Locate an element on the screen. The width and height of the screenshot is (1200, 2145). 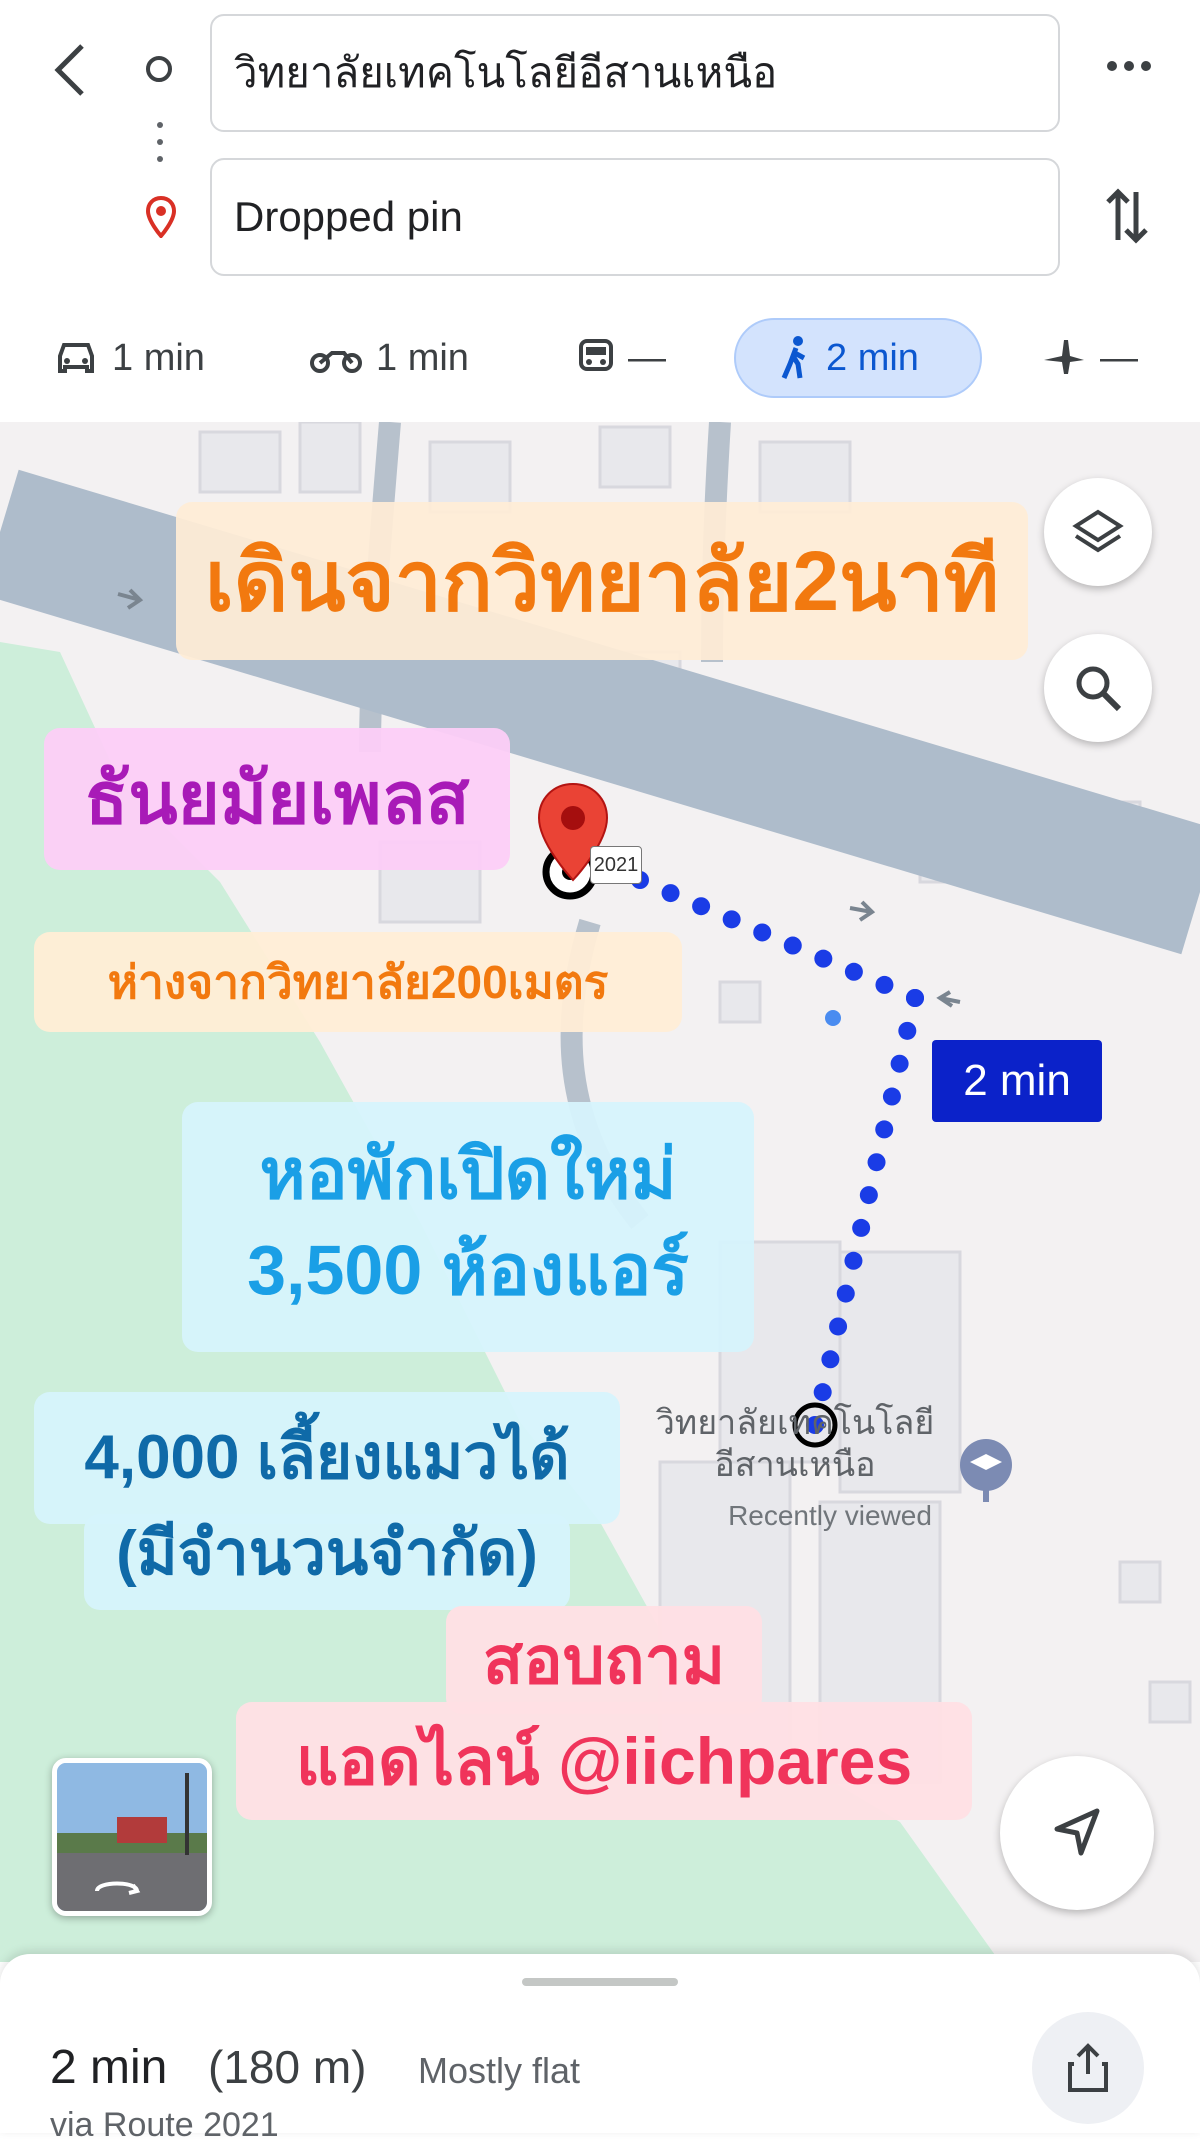
mode-walk: 2 min is located at coordinates (858, 358).